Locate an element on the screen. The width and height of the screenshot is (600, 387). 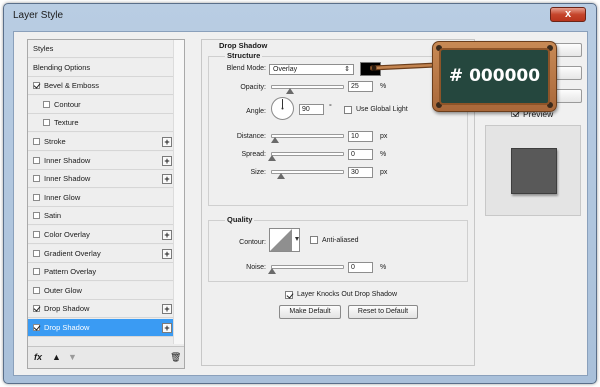
color-callout-sign: # 000000 is located at coordinates (494, 76).